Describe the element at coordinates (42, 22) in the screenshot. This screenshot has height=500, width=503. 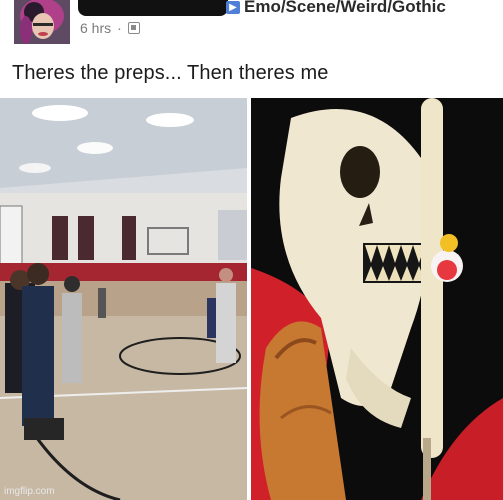
I see `avatar` at that location.